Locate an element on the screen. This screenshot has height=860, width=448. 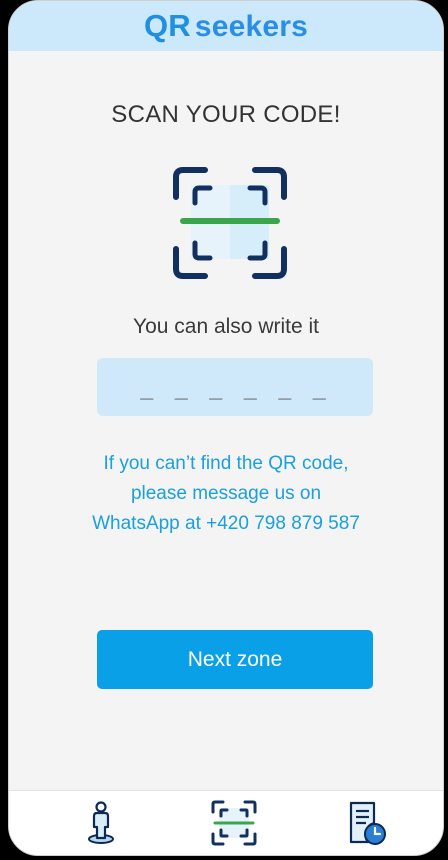
next-zone-button: Next zone is located at coordinates (235, 659).